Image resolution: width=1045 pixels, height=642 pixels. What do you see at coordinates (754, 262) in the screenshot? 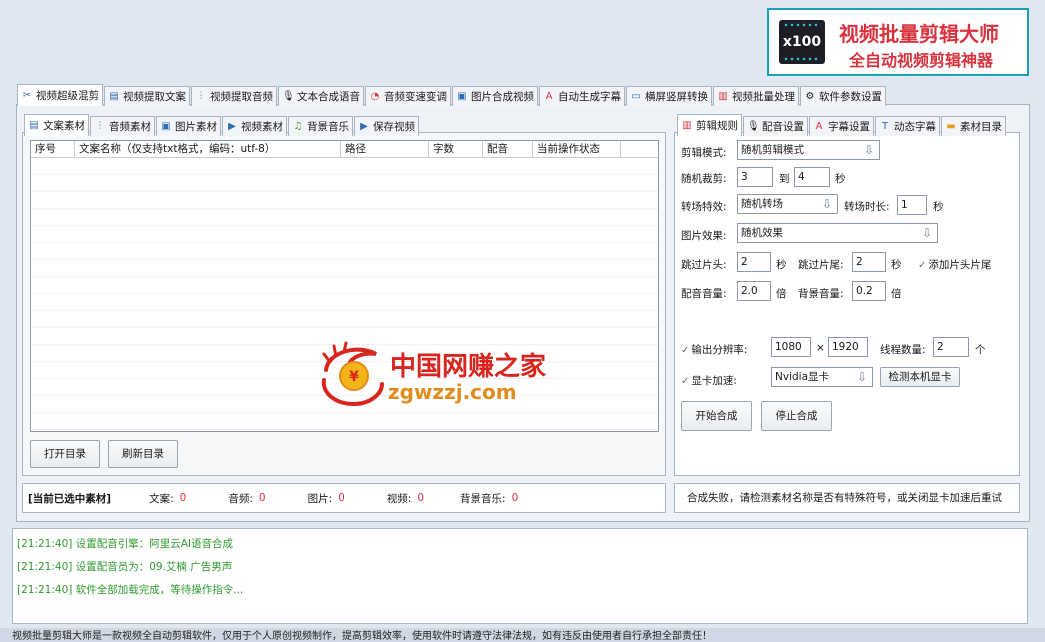
I see `skip-head-input: 2` at bounding box center [754, 262].